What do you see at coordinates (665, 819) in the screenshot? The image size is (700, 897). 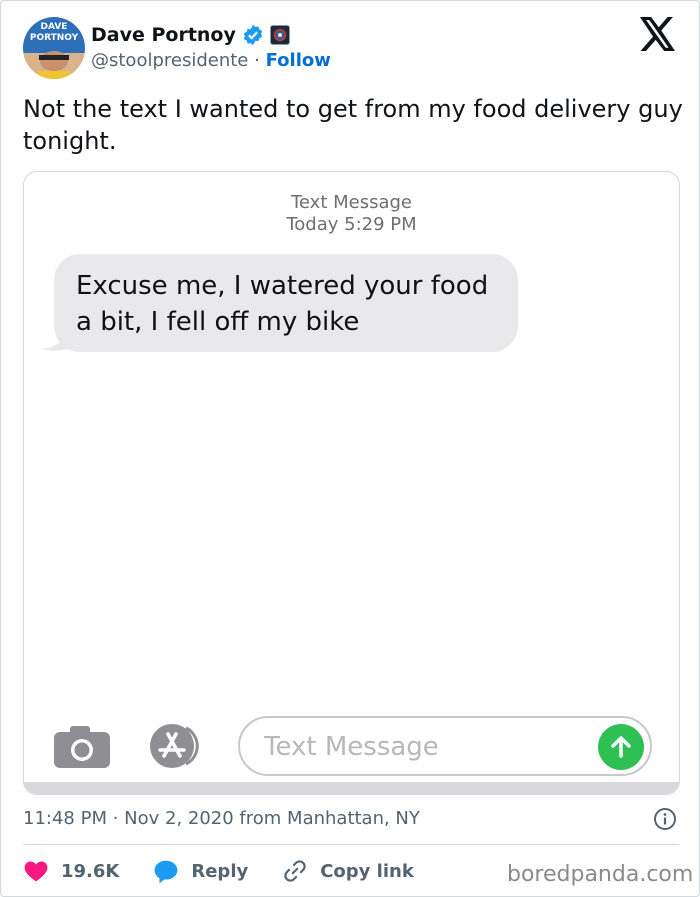 I see `info-icon` at bounding box center [665, 819].